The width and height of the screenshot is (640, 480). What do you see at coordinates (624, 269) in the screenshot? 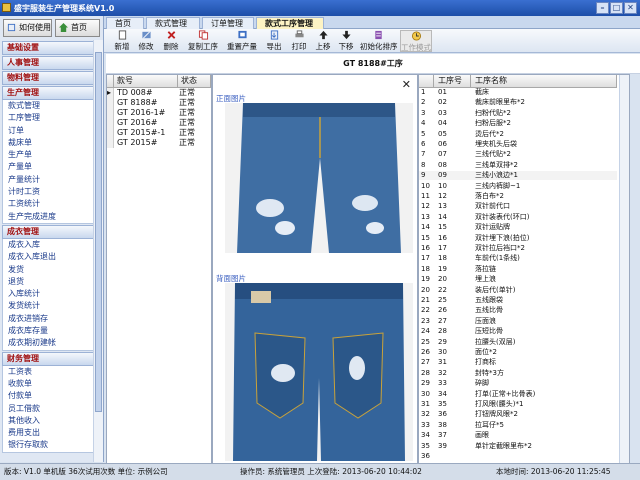
I see `process-table-scrollbar` at bounding box center [624, 269].